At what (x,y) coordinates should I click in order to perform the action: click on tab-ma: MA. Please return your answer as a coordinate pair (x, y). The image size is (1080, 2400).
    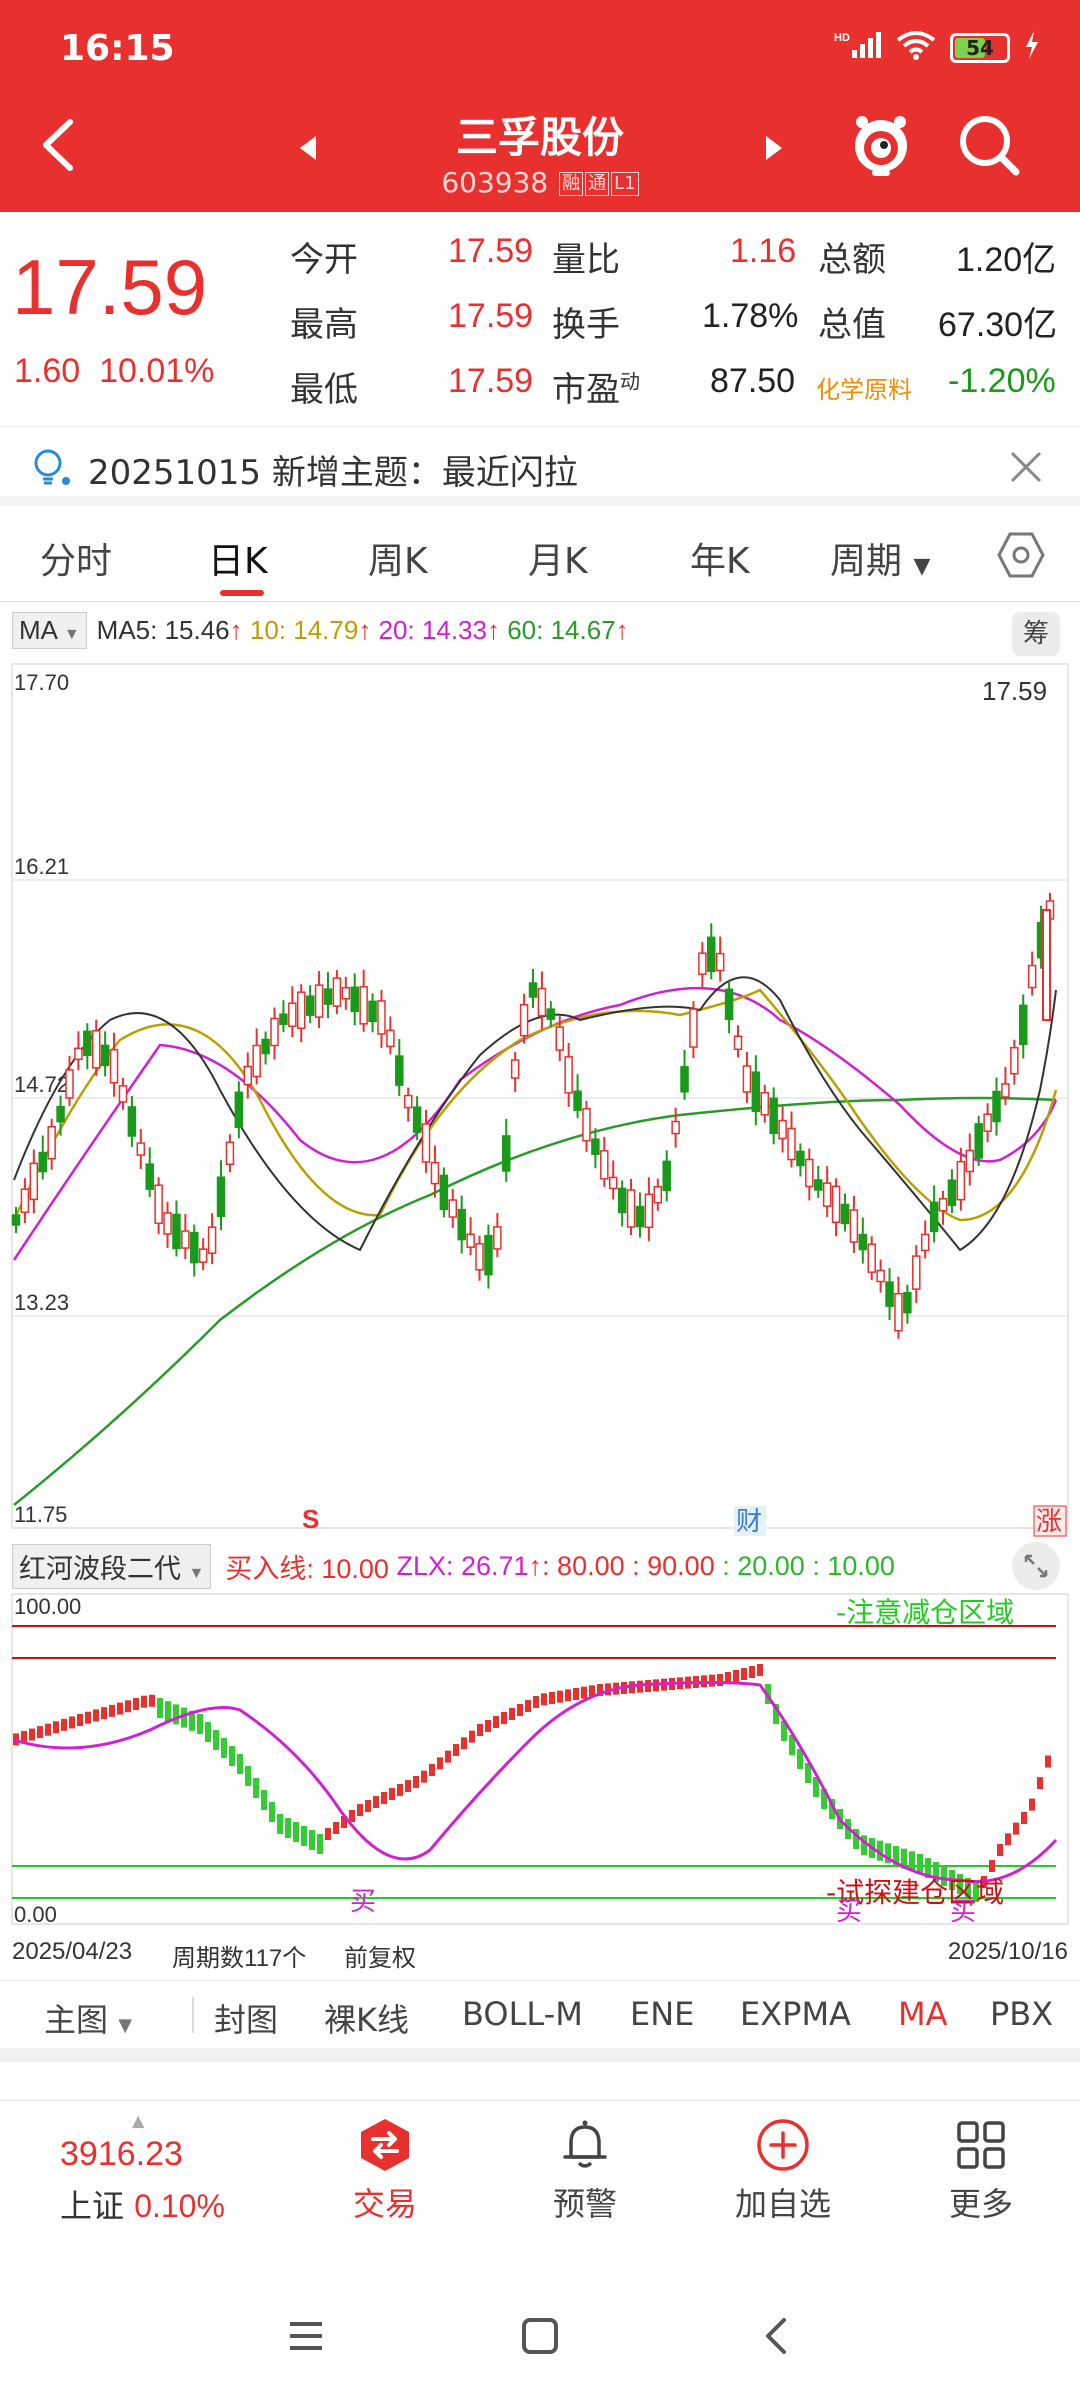
    Looking at the image, I should click on (923, 2014).